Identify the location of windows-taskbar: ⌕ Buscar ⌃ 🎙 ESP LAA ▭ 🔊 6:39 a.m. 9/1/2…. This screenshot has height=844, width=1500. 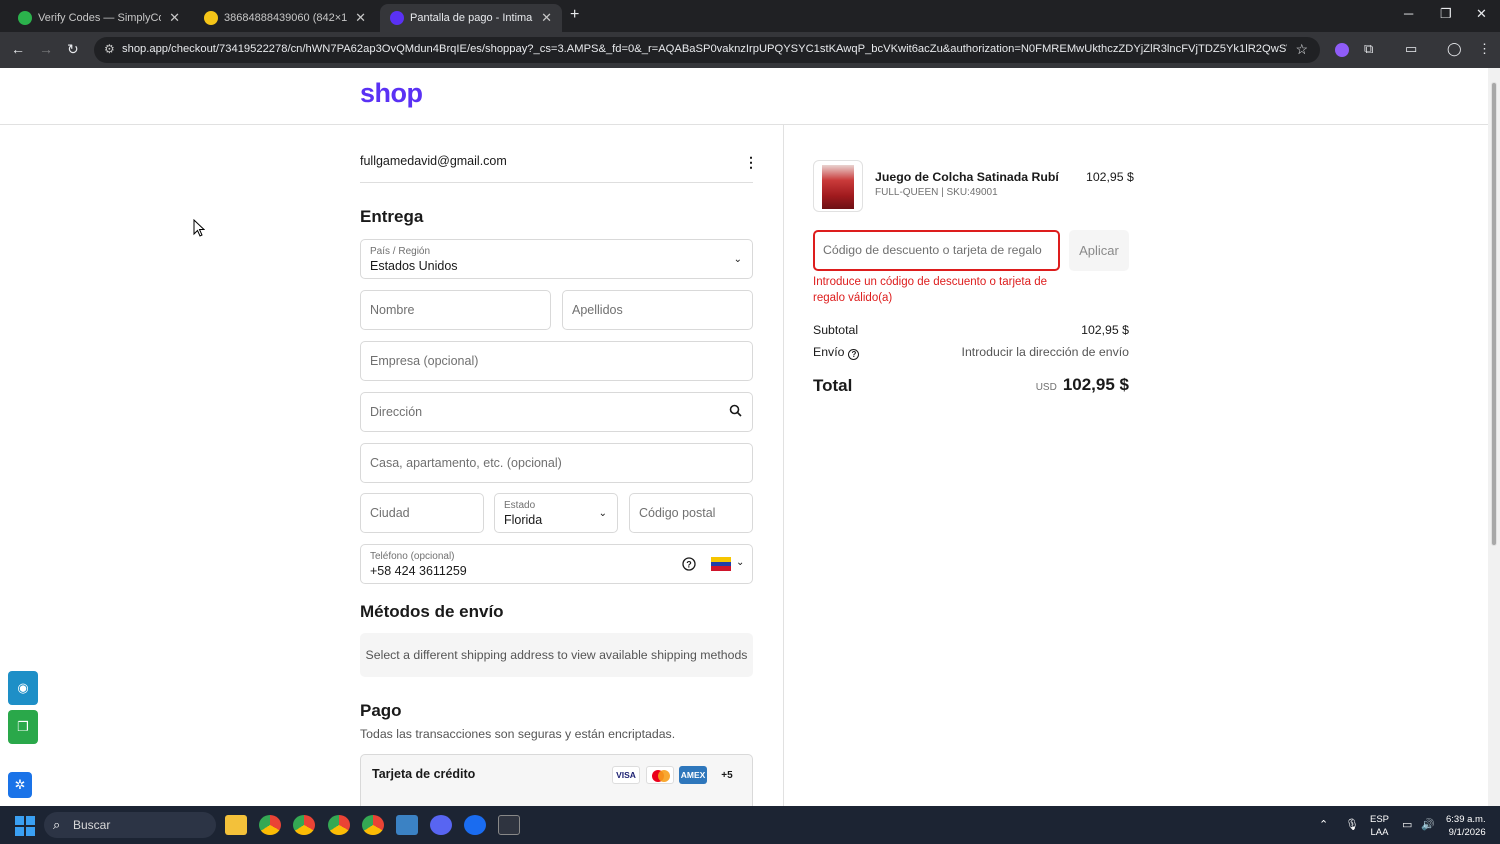
(750, 825).